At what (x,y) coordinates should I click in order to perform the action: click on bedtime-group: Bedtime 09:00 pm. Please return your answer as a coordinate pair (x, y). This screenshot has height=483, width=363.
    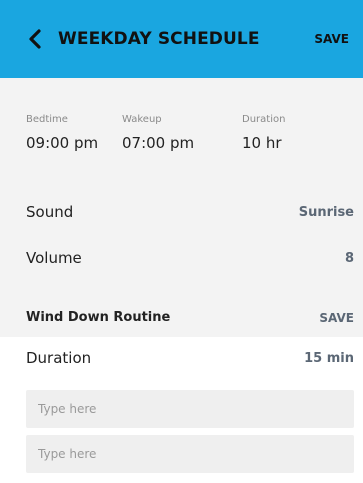
    Looking at the image, I should click on (74, 133).